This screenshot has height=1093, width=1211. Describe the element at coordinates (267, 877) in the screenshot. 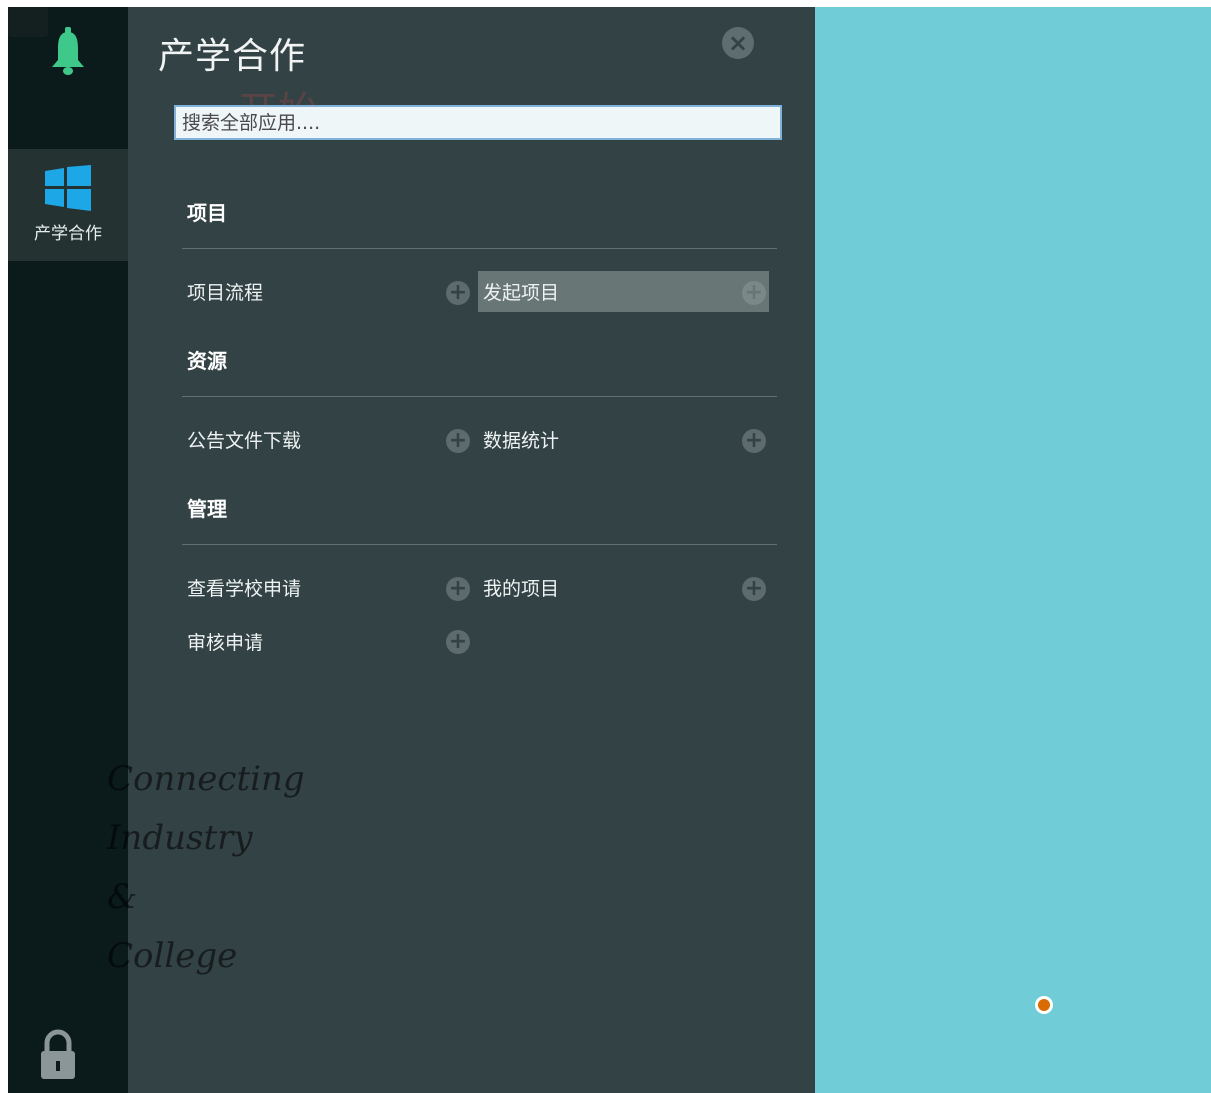

I see `slogan: Connecting Industry & College` at that location.